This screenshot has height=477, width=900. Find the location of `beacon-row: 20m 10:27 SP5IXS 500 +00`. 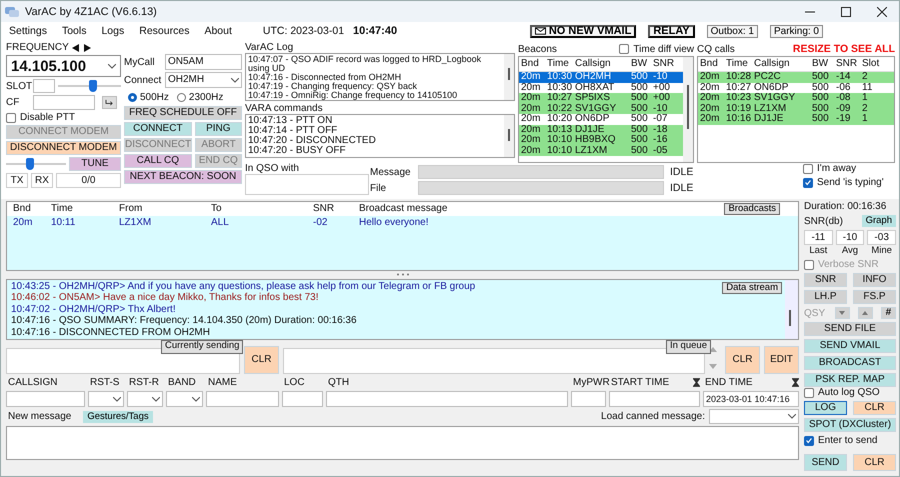

beacon-row: 20m 10:27 SP5IXS 500 +00 is located at coordinates (601, 98).